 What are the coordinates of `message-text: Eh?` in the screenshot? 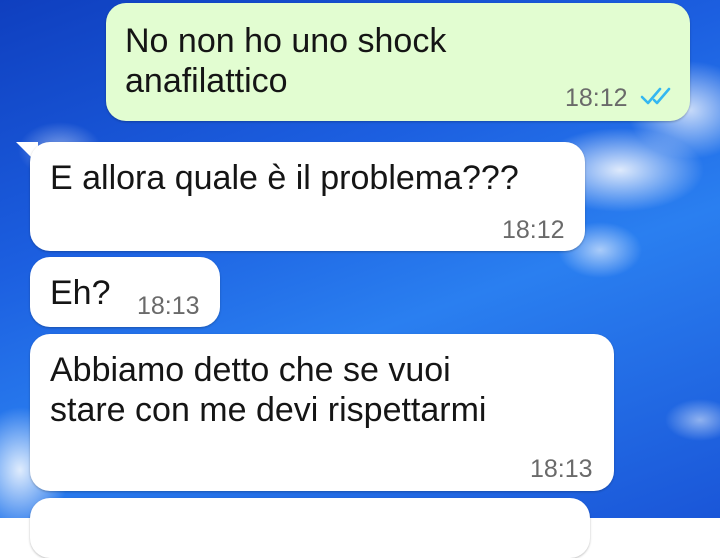 It's located at (80, 293).